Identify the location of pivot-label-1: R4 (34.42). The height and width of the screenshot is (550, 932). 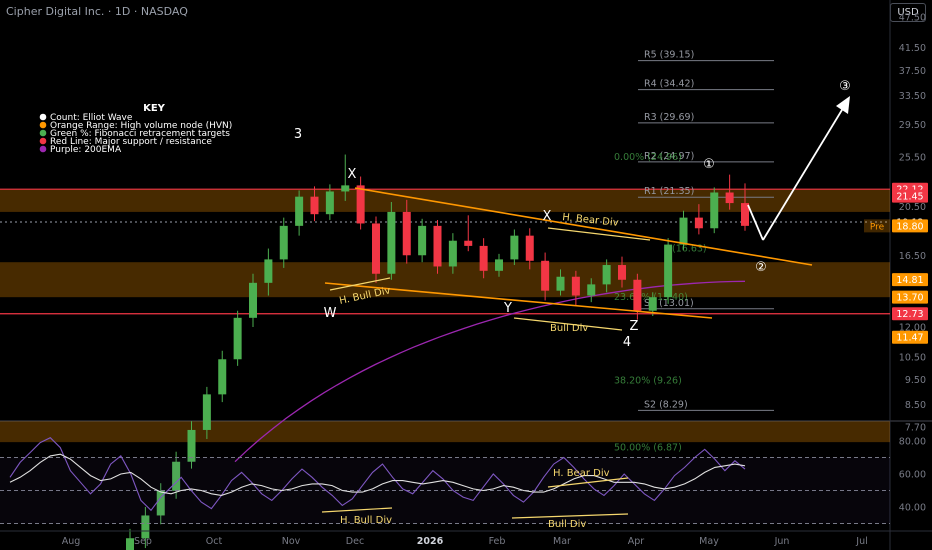
(669, 84).